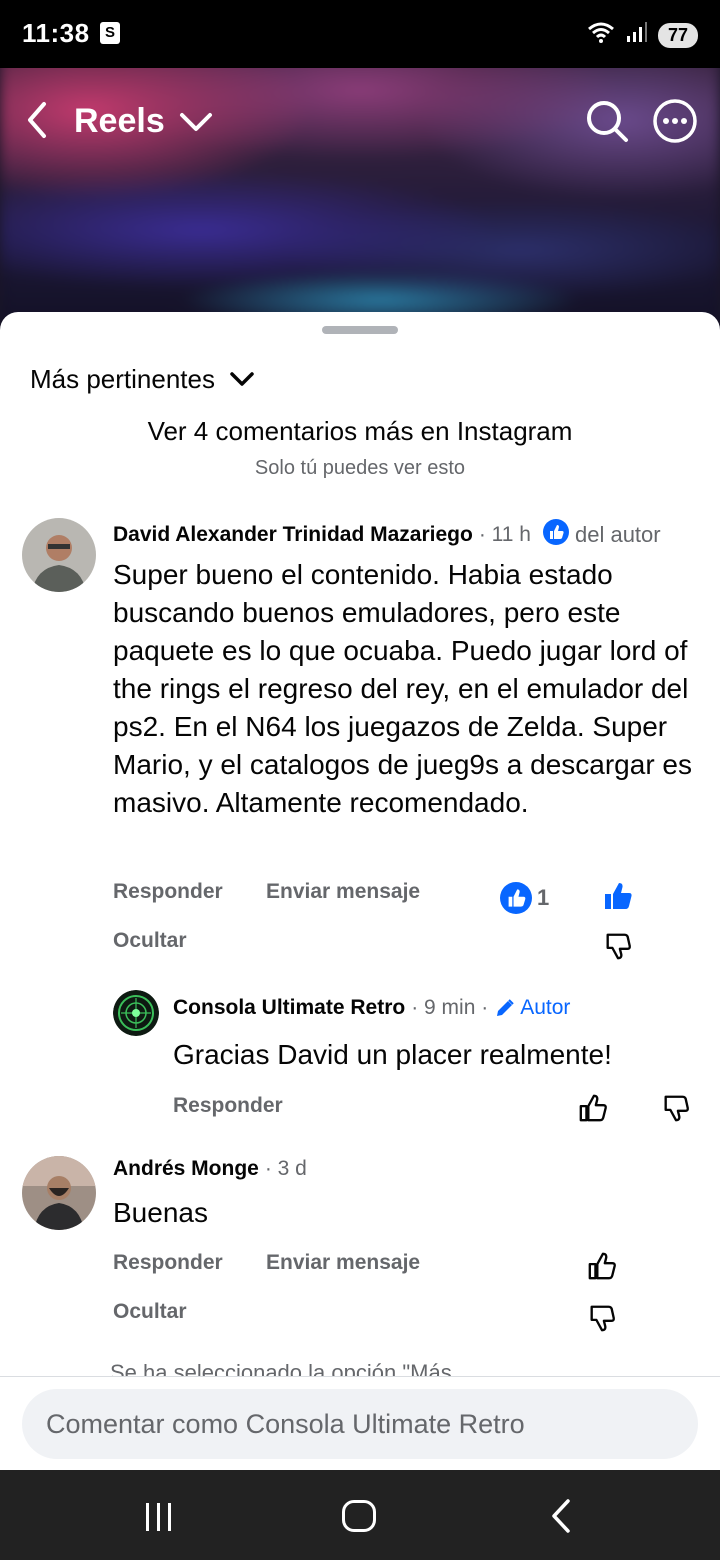  I want to click on back-arrow-icon, so click(561, 1516).